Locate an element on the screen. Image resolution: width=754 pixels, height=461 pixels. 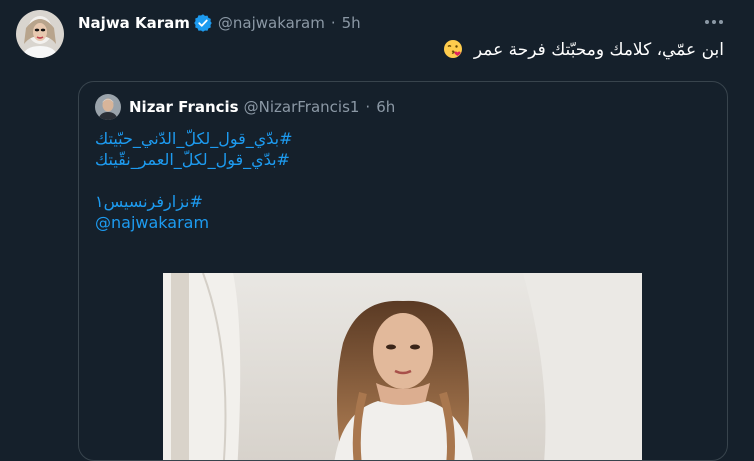
quoted-author-handle: @NizarFrancis1 is located at coordinates (302, 107).